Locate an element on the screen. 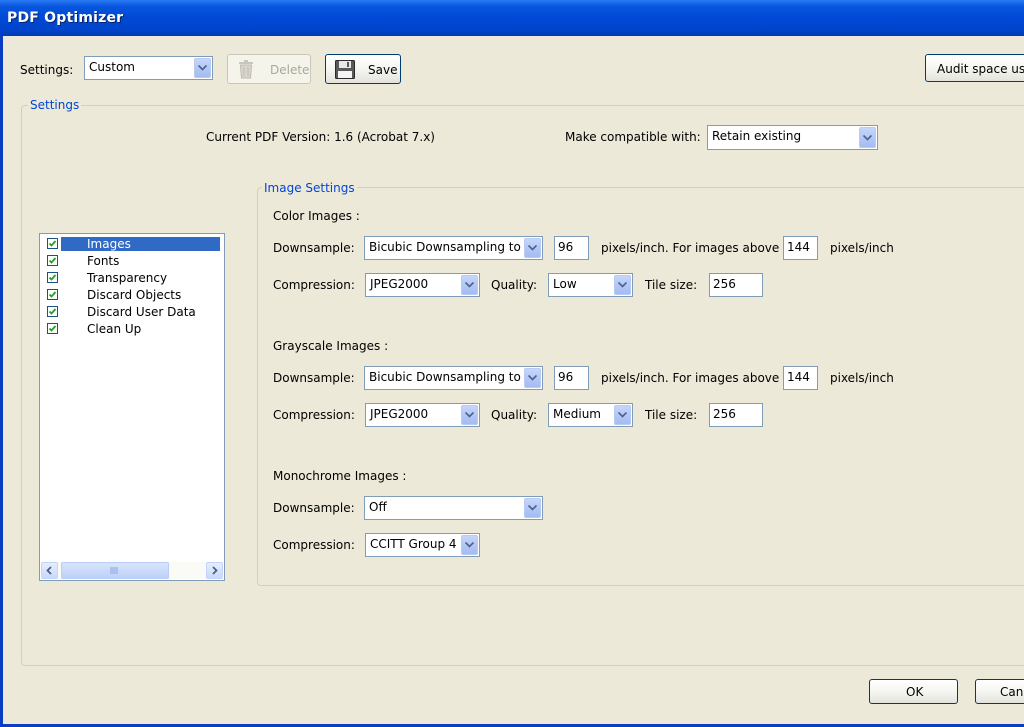  list-item-label: Clean Up is located at coordinates (114, 329).